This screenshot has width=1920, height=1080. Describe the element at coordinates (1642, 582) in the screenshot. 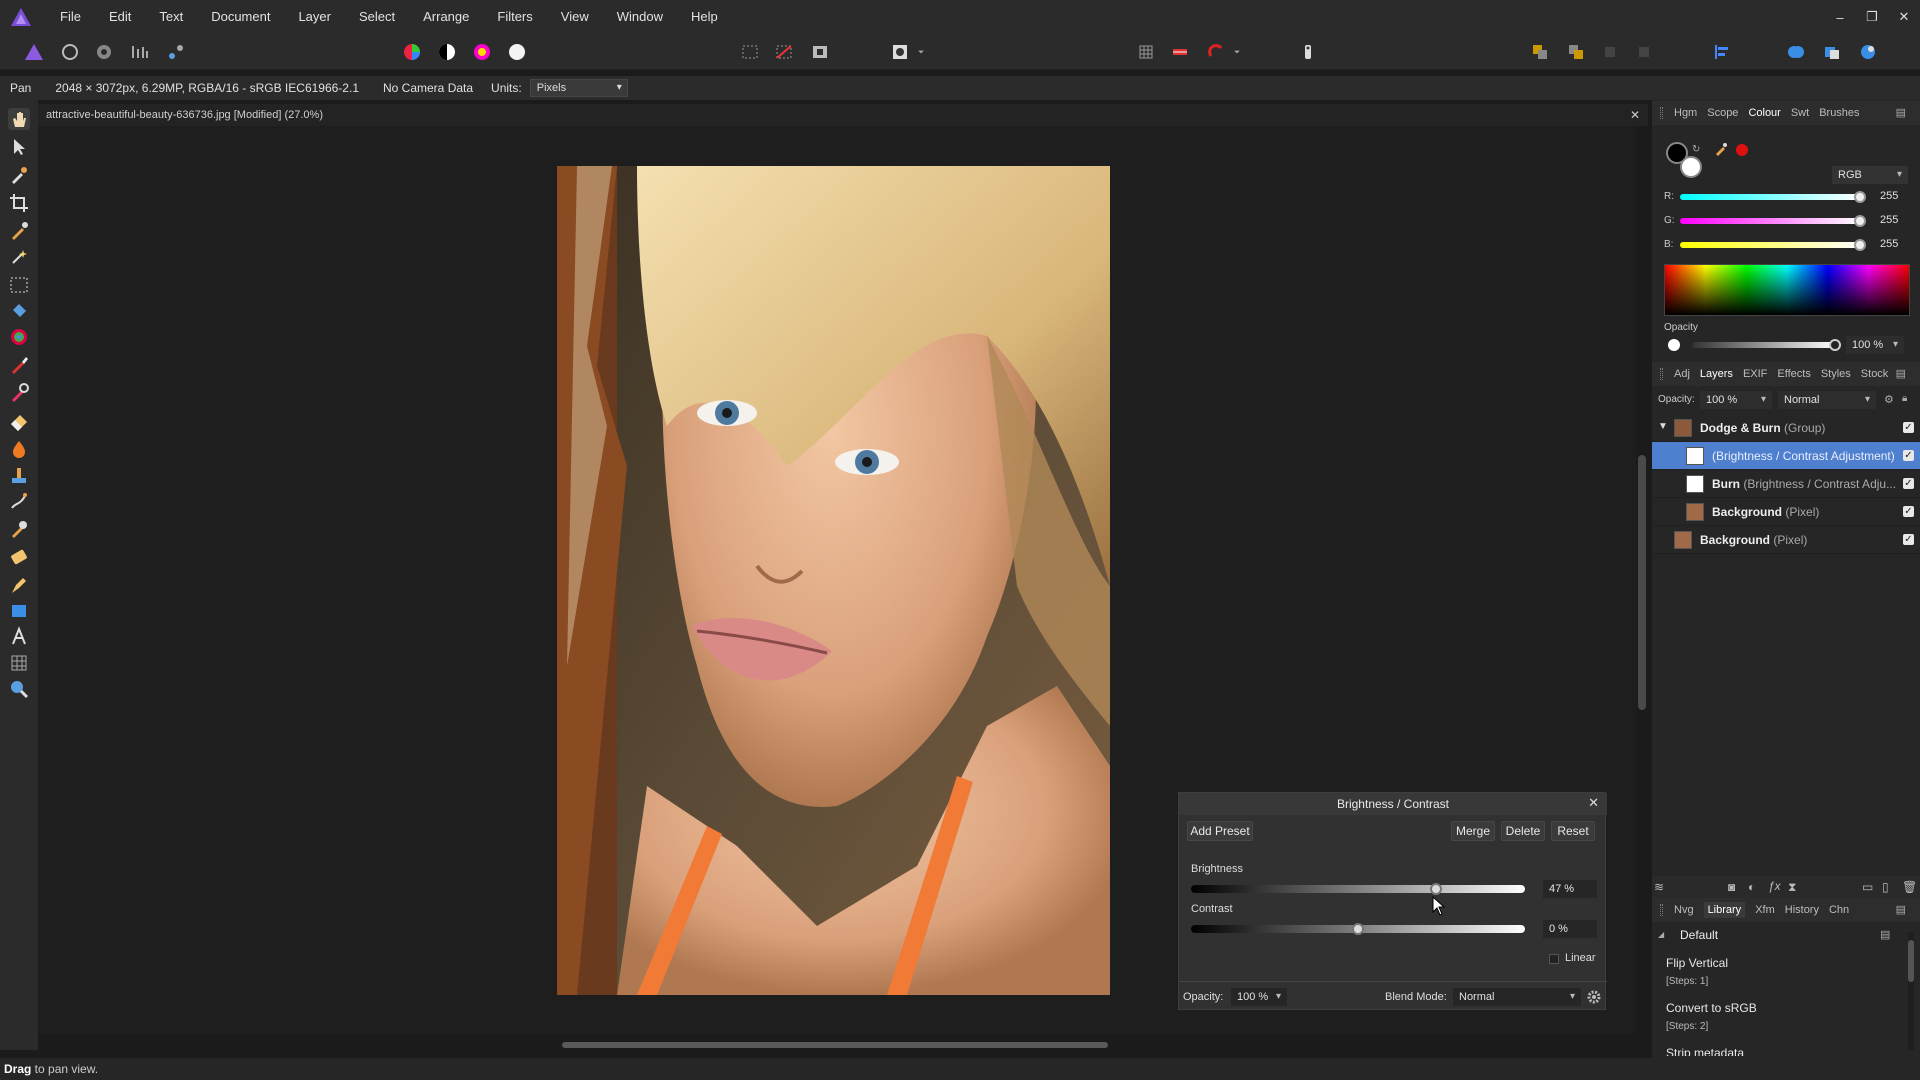

I see `vertical-scroll-thumb` at that location.